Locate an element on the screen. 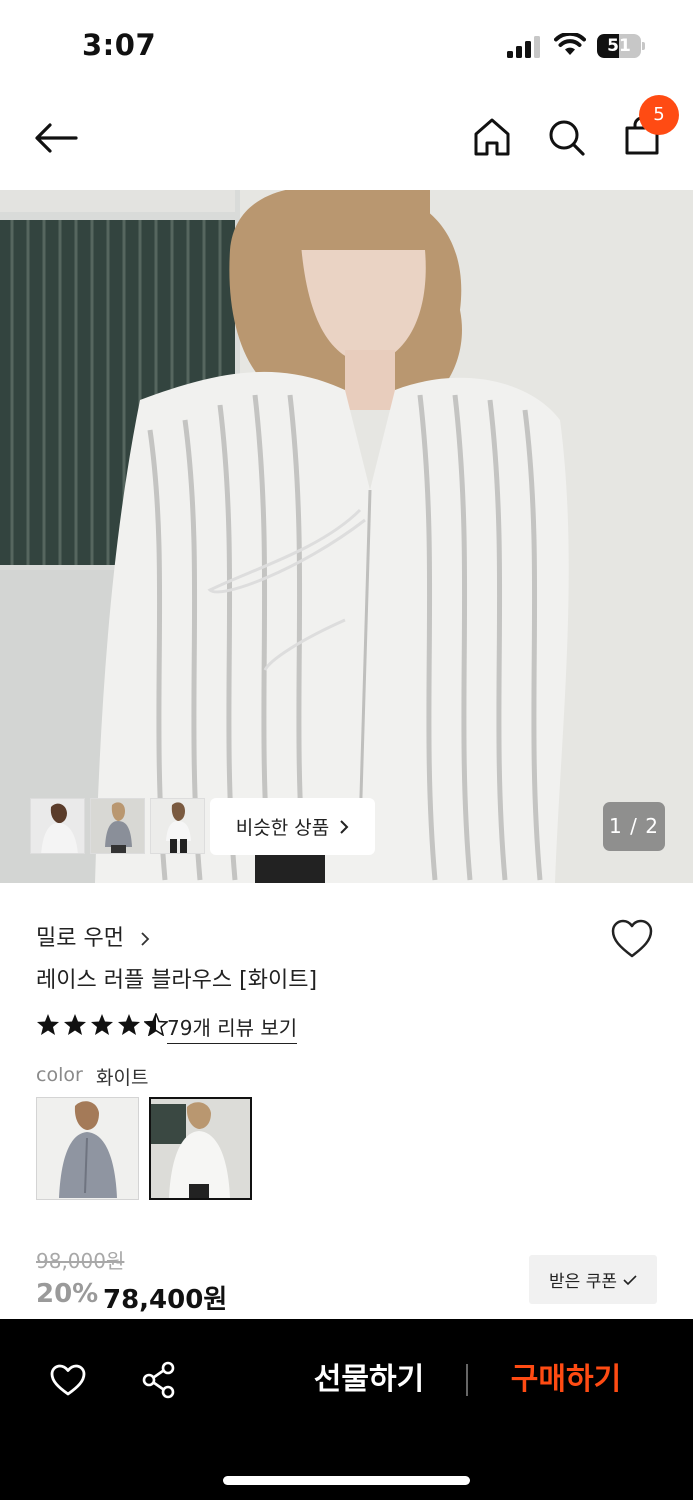 The width and height of the screenshot is (693, 1500). rating-stars is located at coordinates (102, 1024).